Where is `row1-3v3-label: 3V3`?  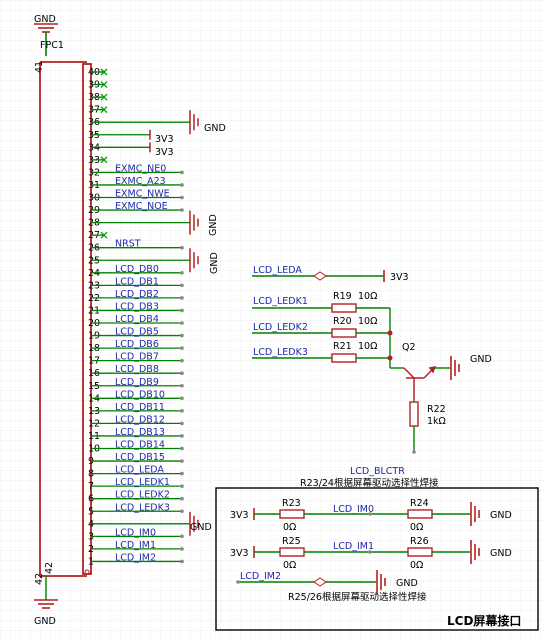 row1-3v3-label: 3V3 is located at coordinates (239, 515).